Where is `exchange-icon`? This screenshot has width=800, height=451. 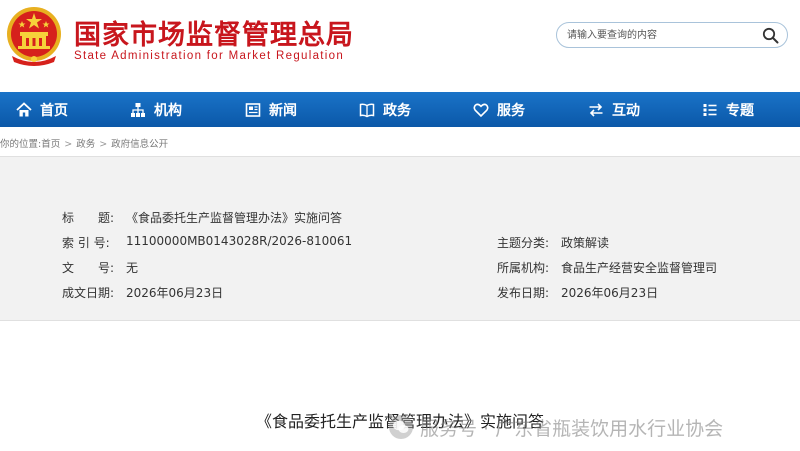
exchange-icon is located at coordinates (596, 109).